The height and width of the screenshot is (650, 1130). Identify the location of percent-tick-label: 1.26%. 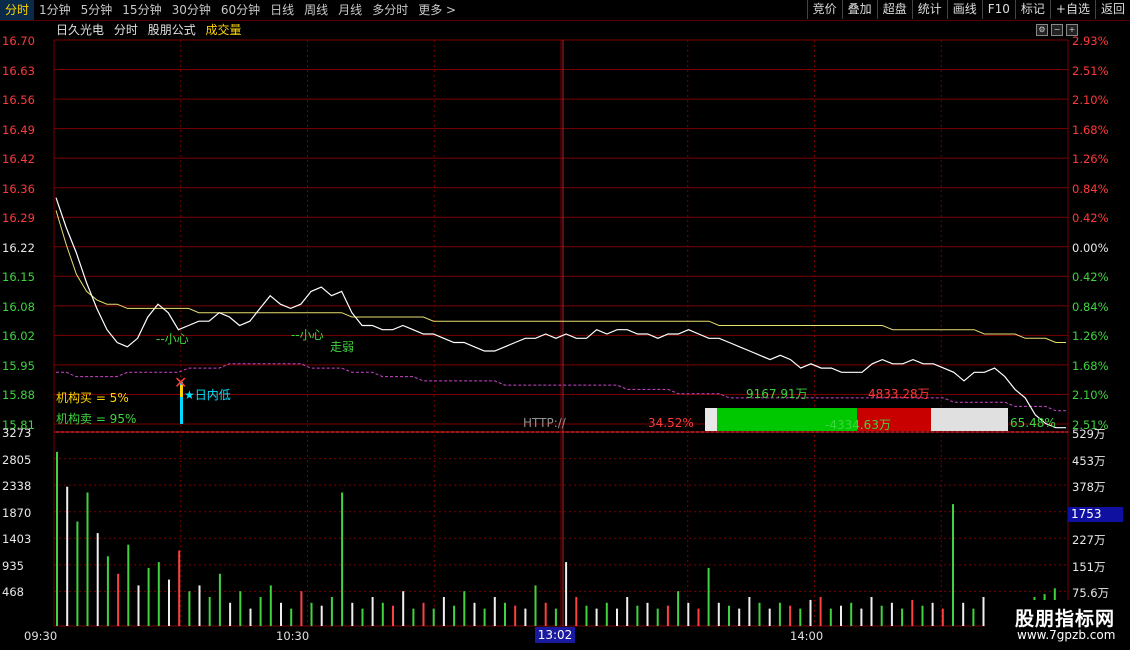
(1090, 336).